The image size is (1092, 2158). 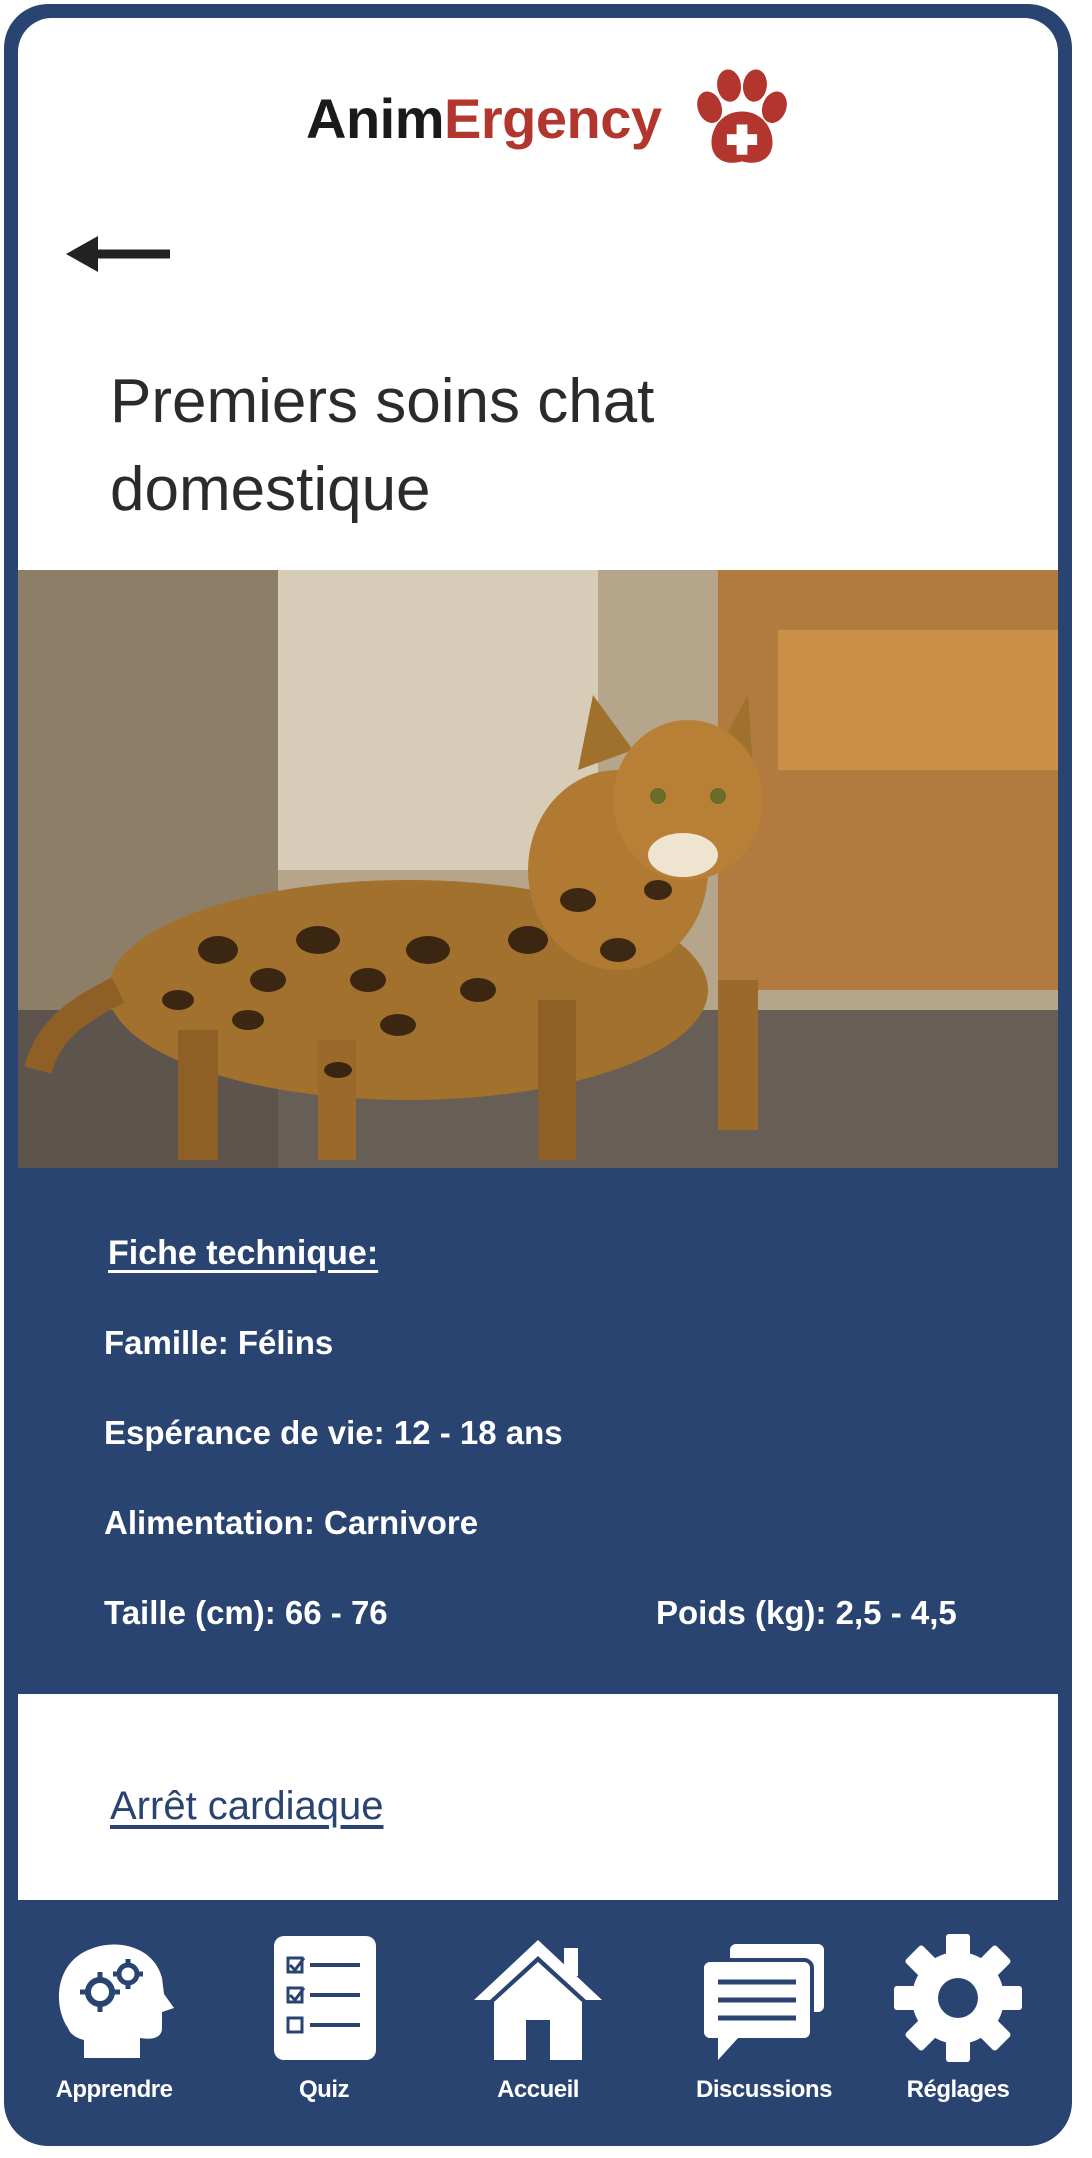 What do you see at coordinates (806, 1612) in the screenshot?
I see `sheet-poids: Poids (kg): 2,5 - 4,5` at bounding box center [806, 1612].